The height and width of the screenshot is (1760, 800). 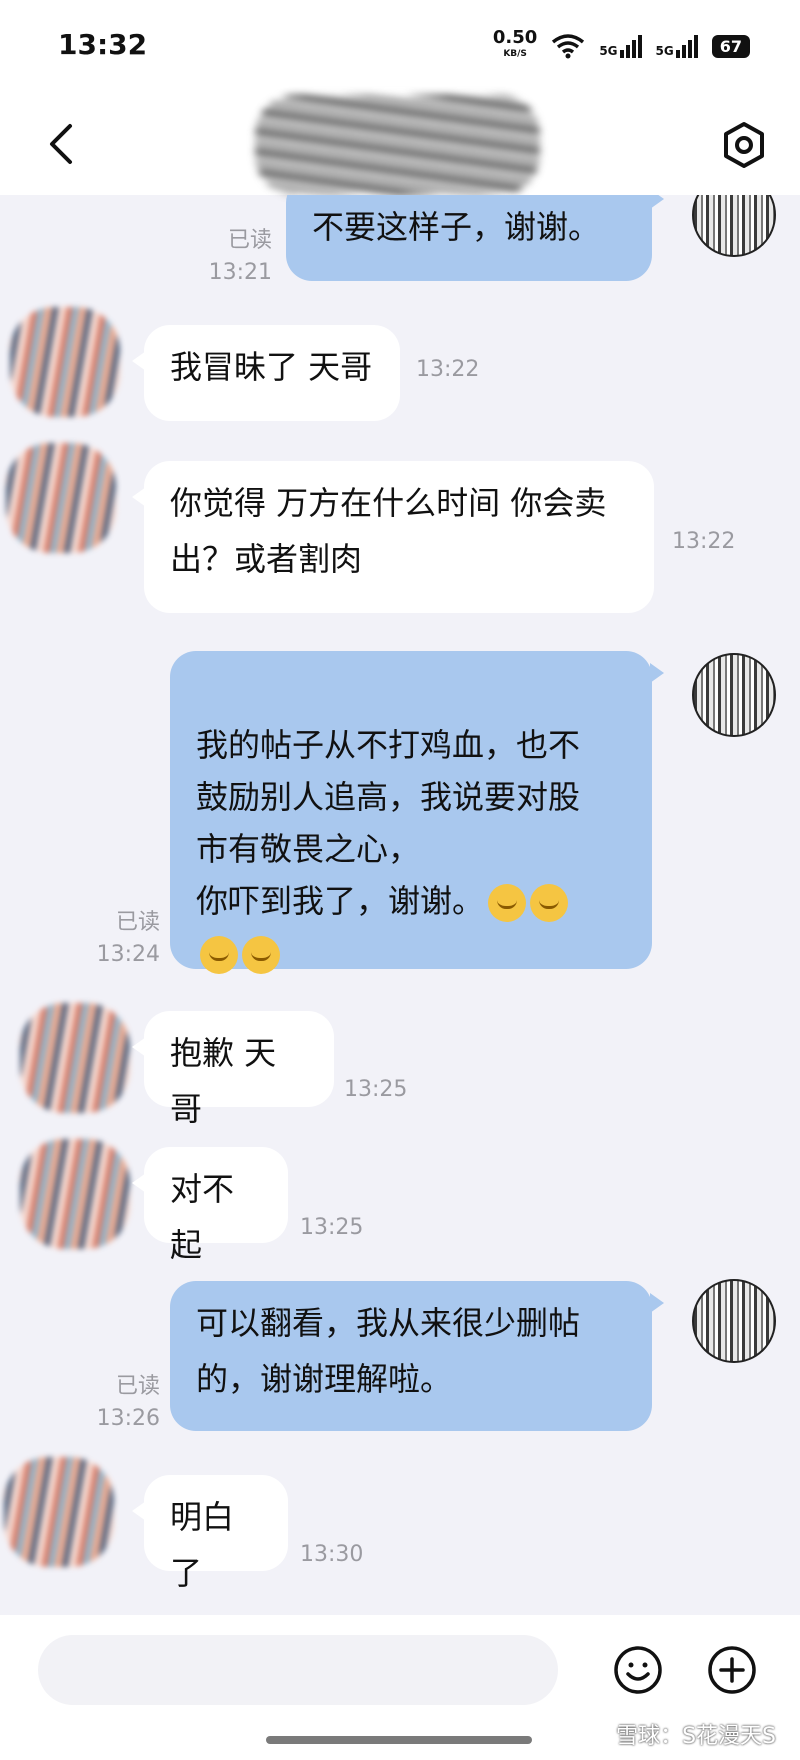 I want to click on message-input, so click(x=298, y=1670).